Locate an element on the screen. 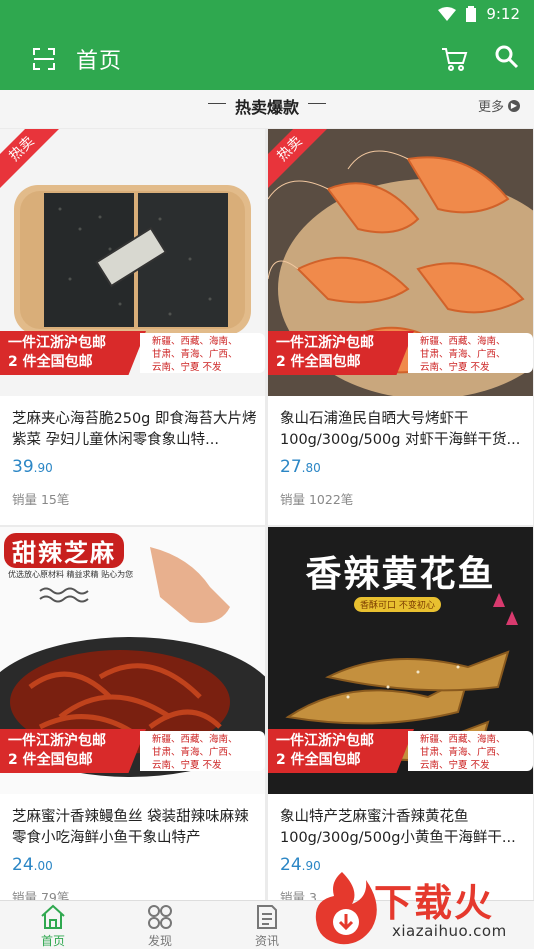 This screenshot has width=534, height=949. watermark-brand: 下载火 is located at coordinates (434, 903).